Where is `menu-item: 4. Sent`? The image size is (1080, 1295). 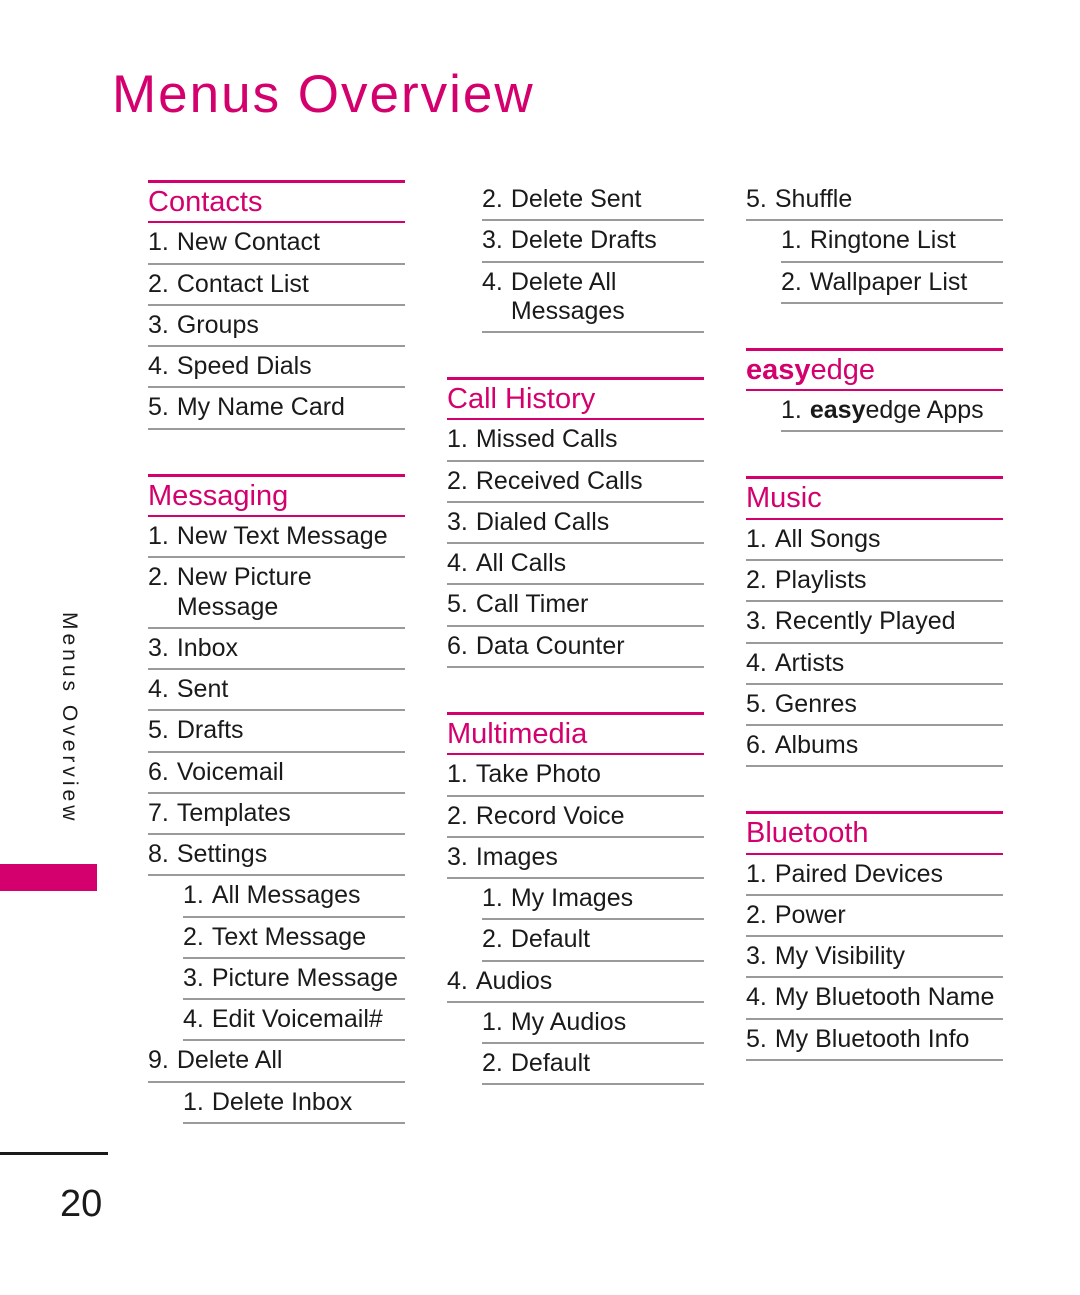 menu-item: 4. Sent is located at coordinates (276, 691).